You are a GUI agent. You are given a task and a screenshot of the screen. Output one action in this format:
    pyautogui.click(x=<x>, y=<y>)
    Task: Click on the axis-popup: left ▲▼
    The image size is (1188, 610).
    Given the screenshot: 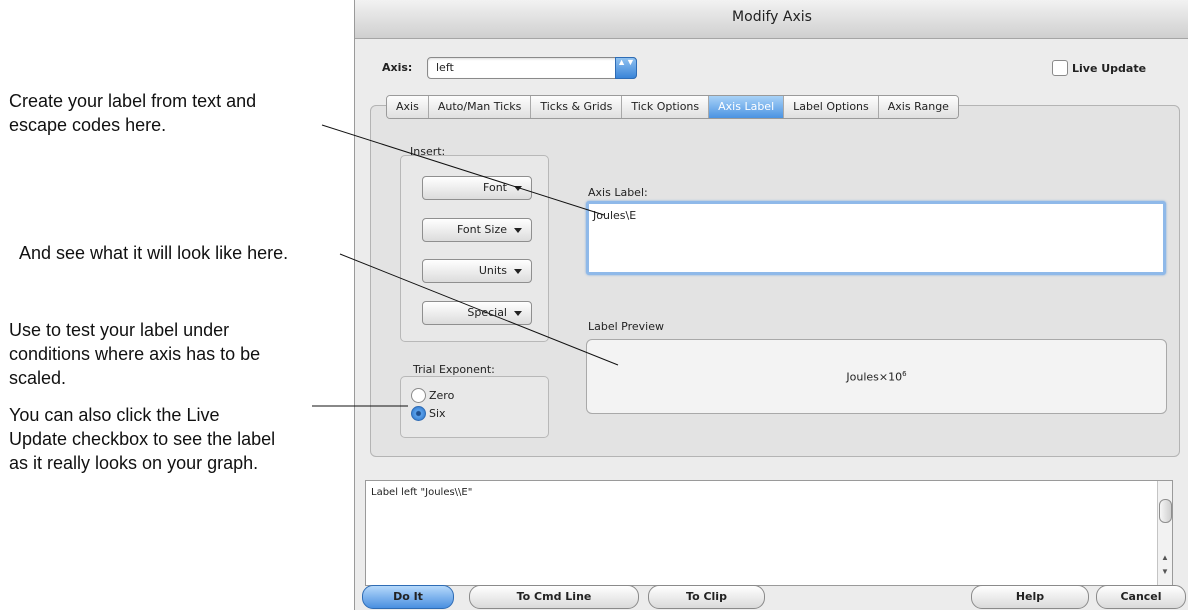 What is the action you would take?
    pyautogui.click(x=532, y=68)
    